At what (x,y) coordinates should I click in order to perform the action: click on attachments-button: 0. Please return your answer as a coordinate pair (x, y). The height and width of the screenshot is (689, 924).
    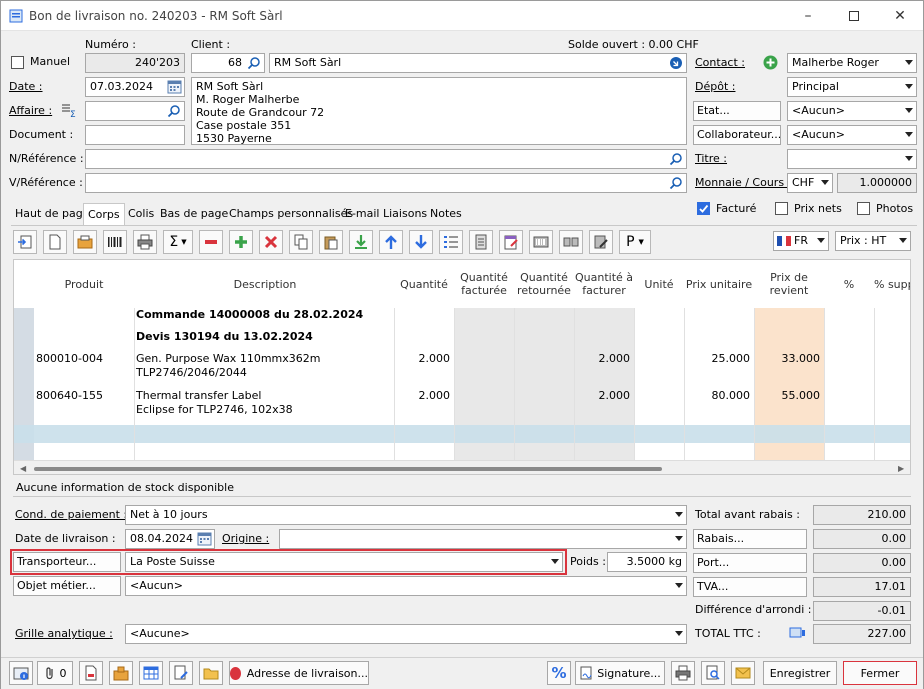
    Looking at the image, I should click on (55, 673).